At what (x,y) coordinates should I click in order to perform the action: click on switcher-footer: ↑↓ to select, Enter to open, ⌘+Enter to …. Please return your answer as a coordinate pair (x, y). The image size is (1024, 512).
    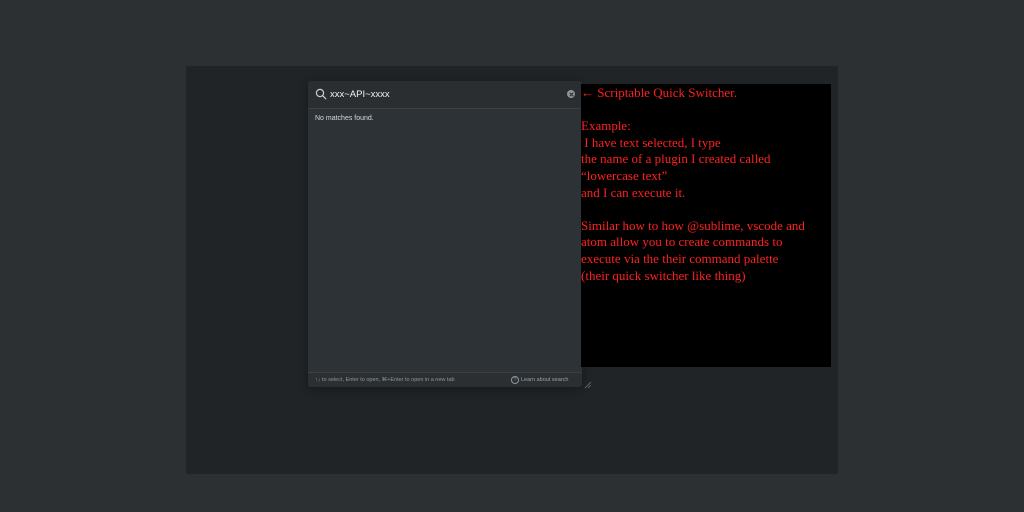
    Looking at the image, I should click on (445, 379).